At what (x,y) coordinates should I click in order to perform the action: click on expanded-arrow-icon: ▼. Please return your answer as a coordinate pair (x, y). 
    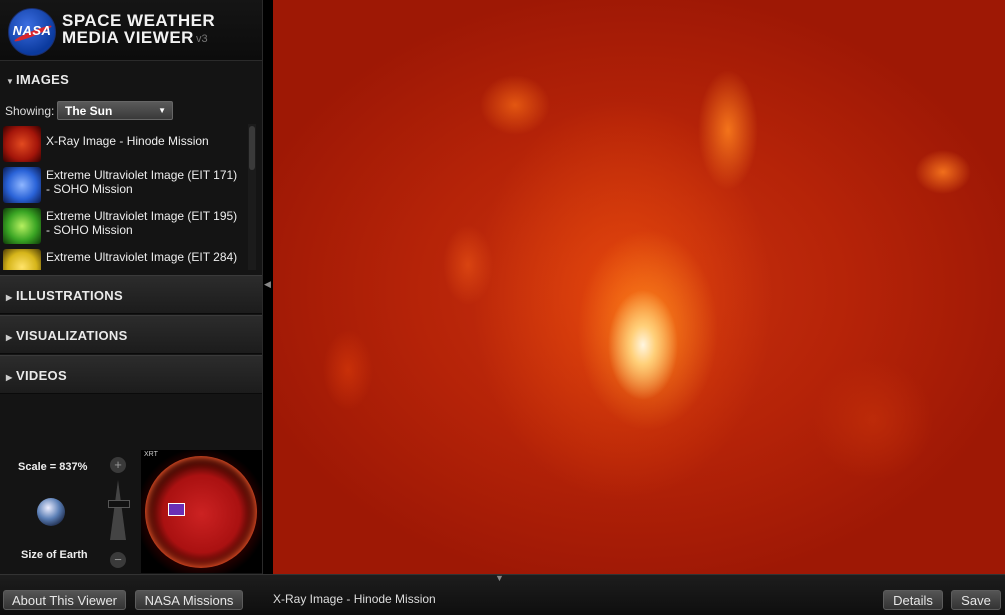
    Looking at the image, I should click on (10, 81).